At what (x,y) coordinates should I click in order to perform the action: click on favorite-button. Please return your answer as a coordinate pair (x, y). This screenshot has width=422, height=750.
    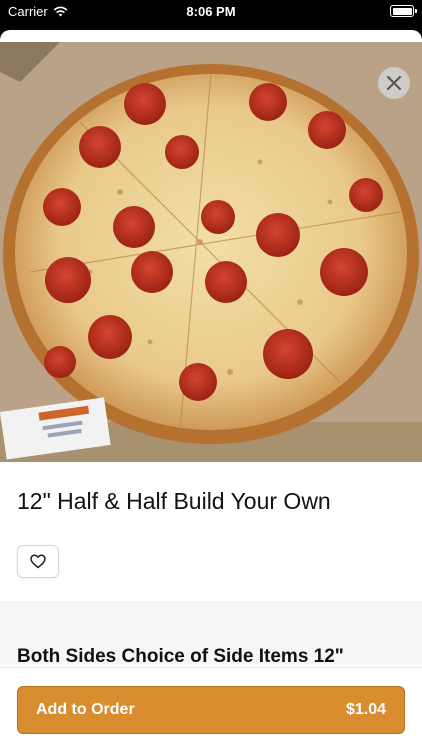
    Looking at the image, I should click on (38, 561).